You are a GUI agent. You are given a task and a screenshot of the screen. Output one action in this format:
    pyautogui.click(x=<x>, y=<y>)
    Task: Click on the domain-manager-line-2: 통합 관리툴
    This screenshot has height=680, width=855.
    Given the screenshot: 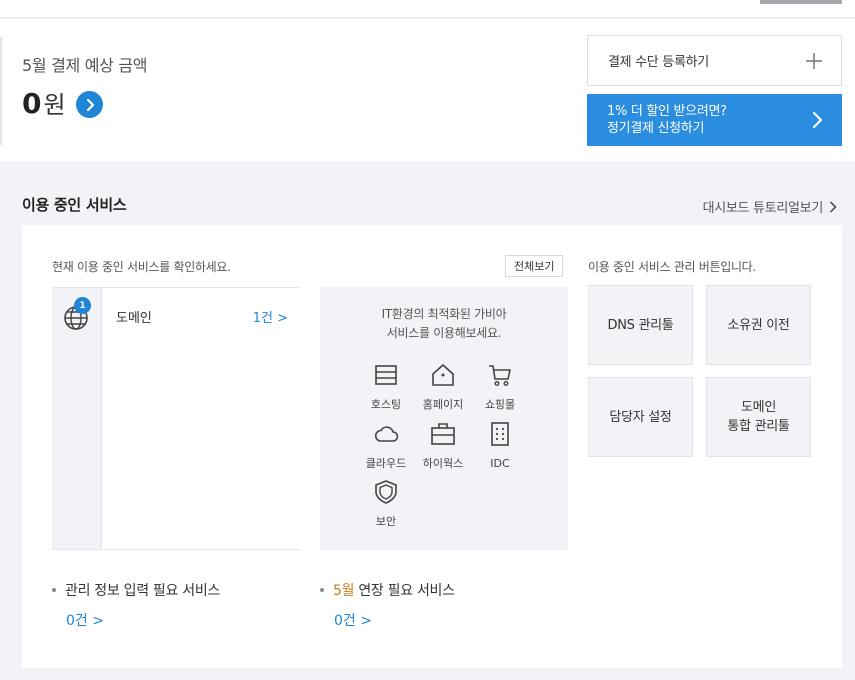 What is the action you would take?
    pyautogui.click(x=758, y=426)
    